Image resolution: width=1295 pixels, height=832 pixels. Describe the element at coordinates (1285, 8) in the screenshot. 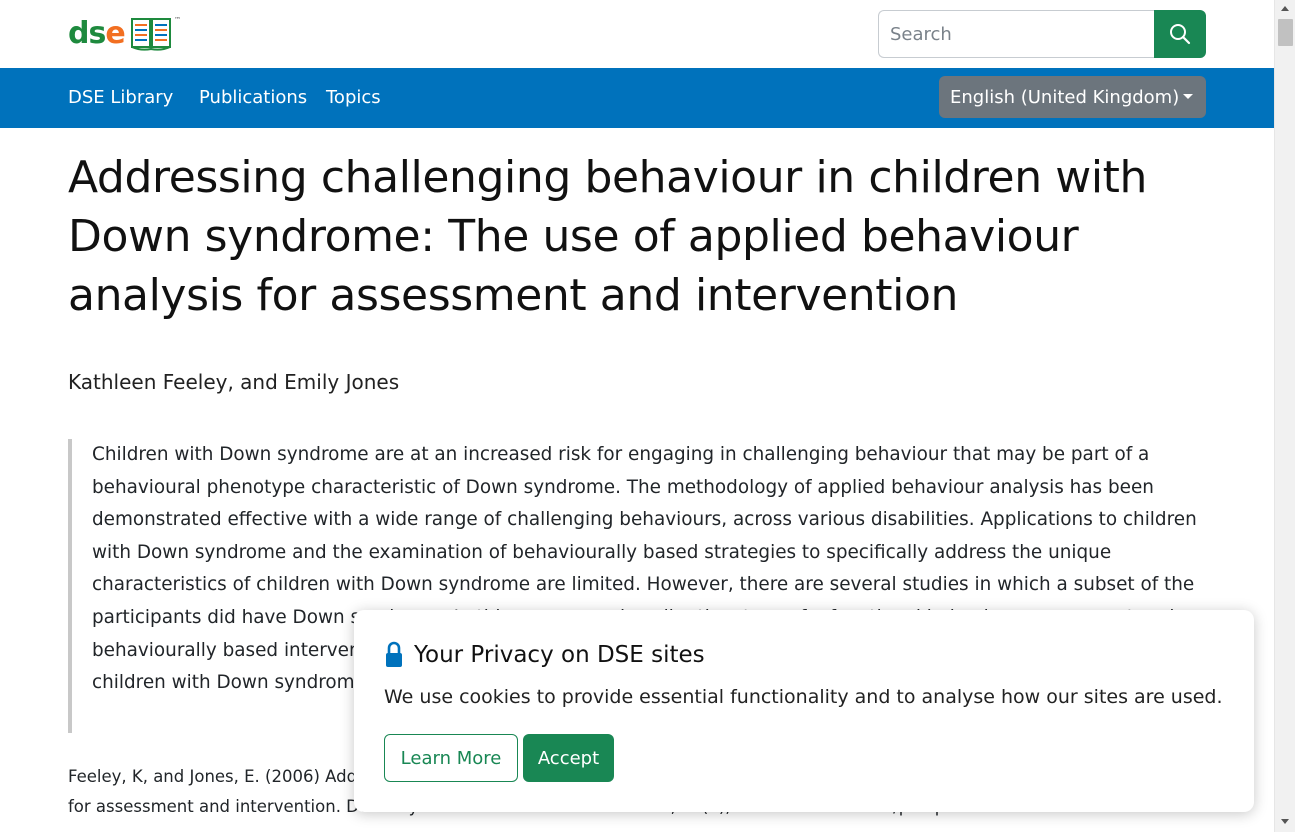

I see `scroll-up-arrow-icon` at that location.